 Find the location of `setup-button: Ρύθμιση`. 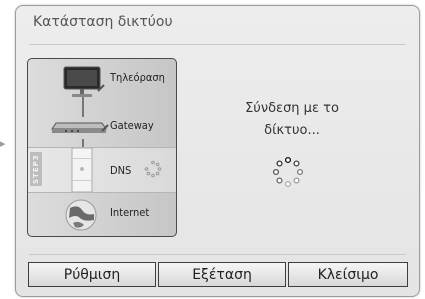

setup-button: Ρύθμιση is located at coordinates (92, 274).